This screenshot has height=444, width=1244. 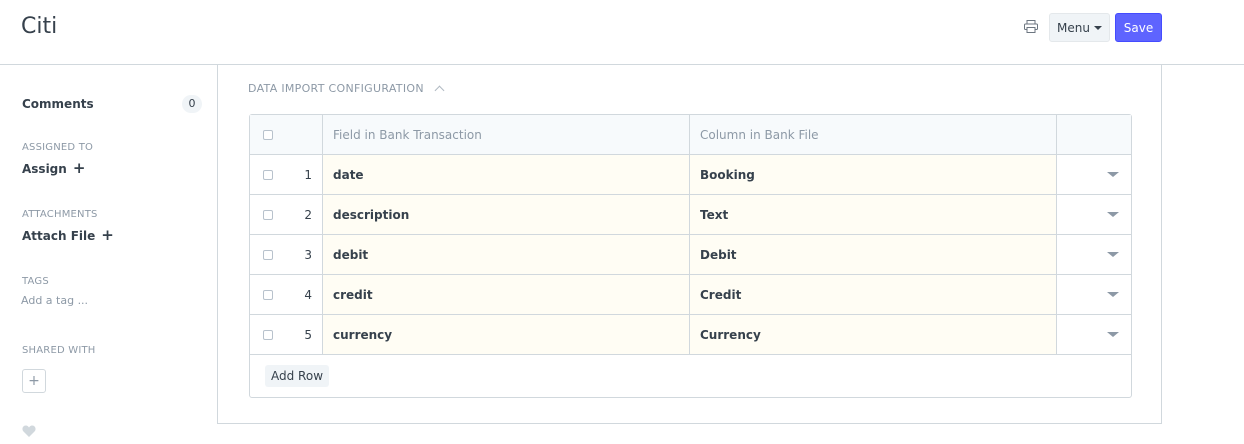 I want to click on comments-count-badge: 0, so click(x=192, y=104).